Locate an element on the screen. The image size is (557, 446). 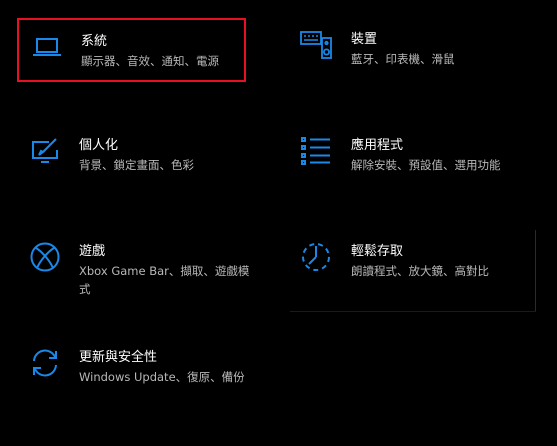
tile-devices: 裝置 藍牙、印表機、滑鼠 is located at coordinates (413, 50).